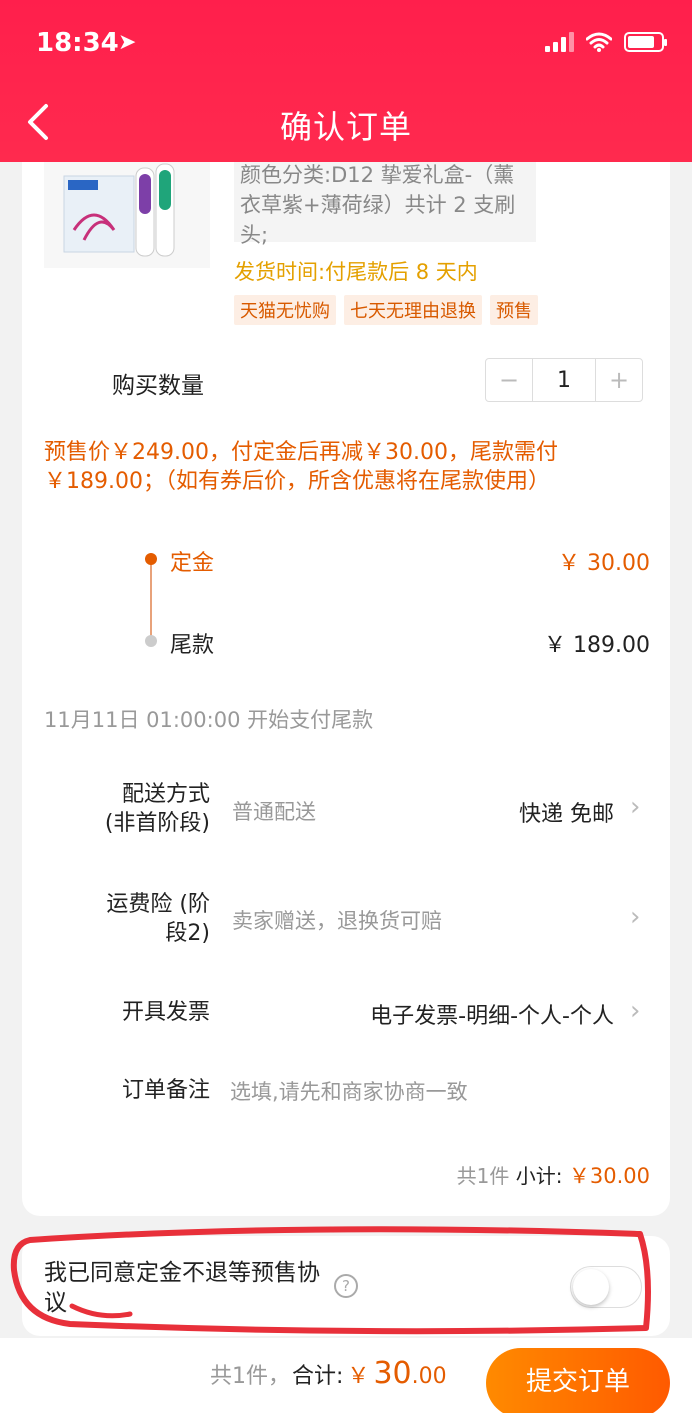 The width and height of the screenshot is (692, 1413). Describe the element at coordinates (483, 1176) in the screenshot. I see `subtotal-count: 共1件` at that location.